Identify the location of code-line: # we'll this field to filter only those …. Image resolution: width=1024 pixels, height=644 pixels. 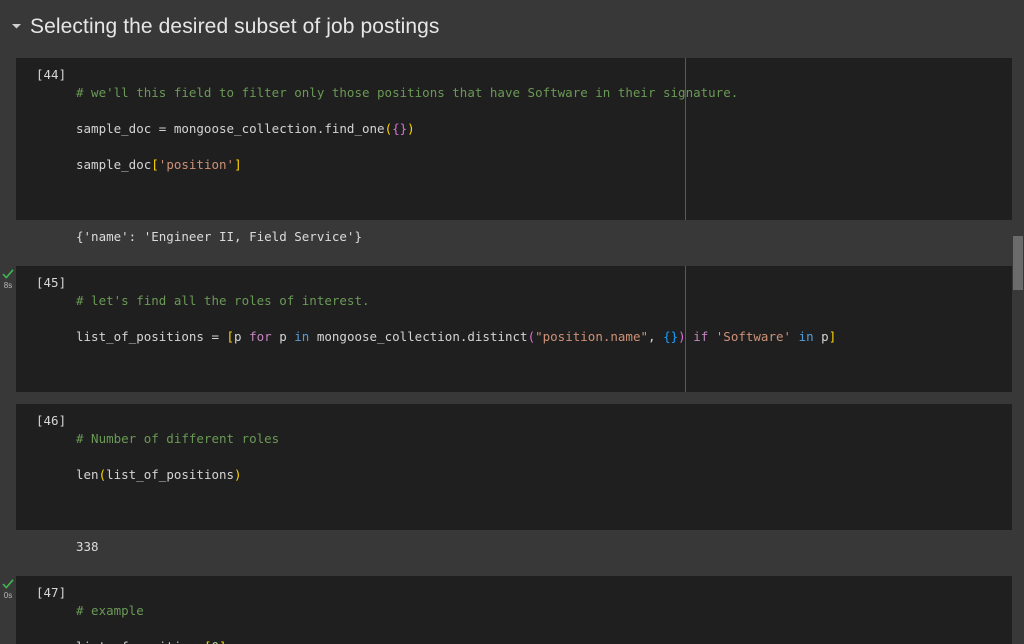
(407, 92).